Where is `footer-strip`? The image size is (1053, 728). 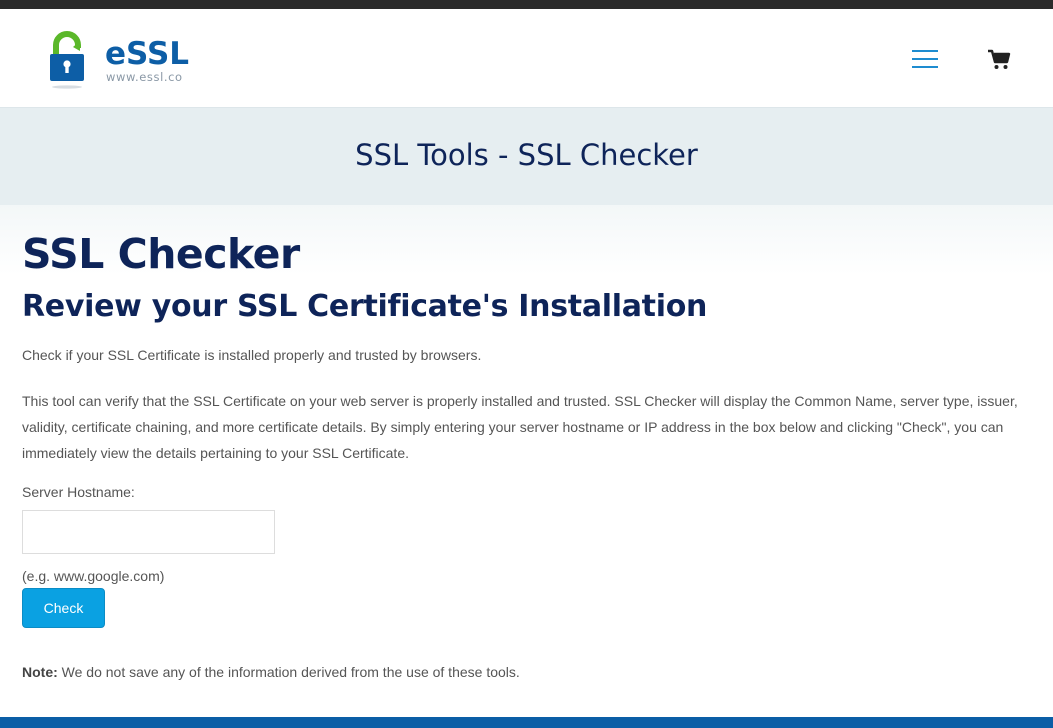 footer-strip is located at coordinates (526, 722).